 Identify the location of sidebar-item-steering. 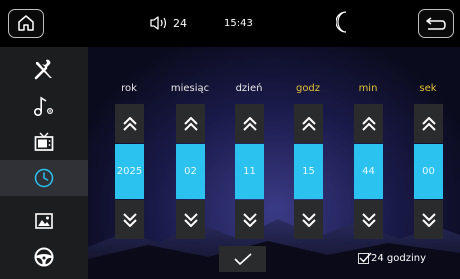
(44, 257).